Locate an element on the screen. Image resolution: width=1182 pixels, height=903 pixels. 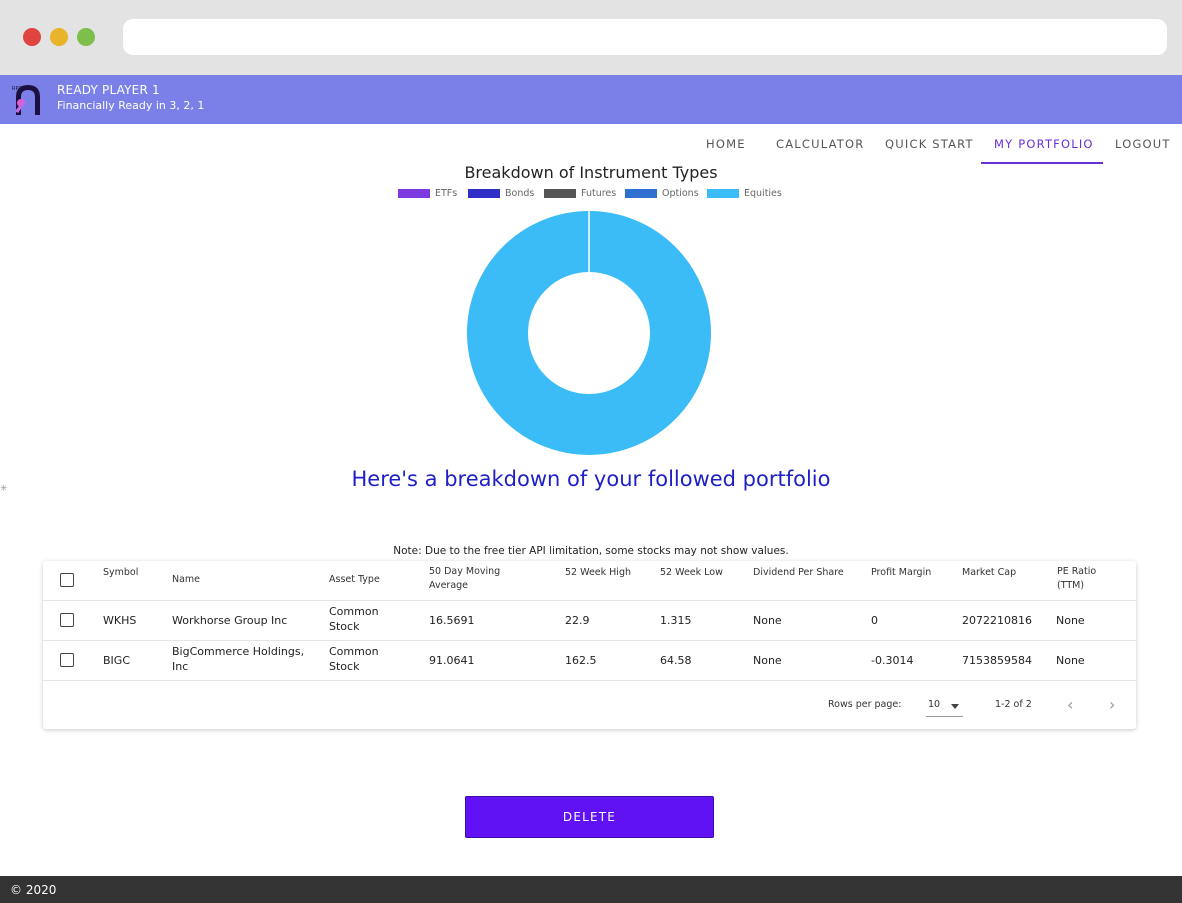
app-title: READY PLAYER 1 is located at coordinates (108, 90).